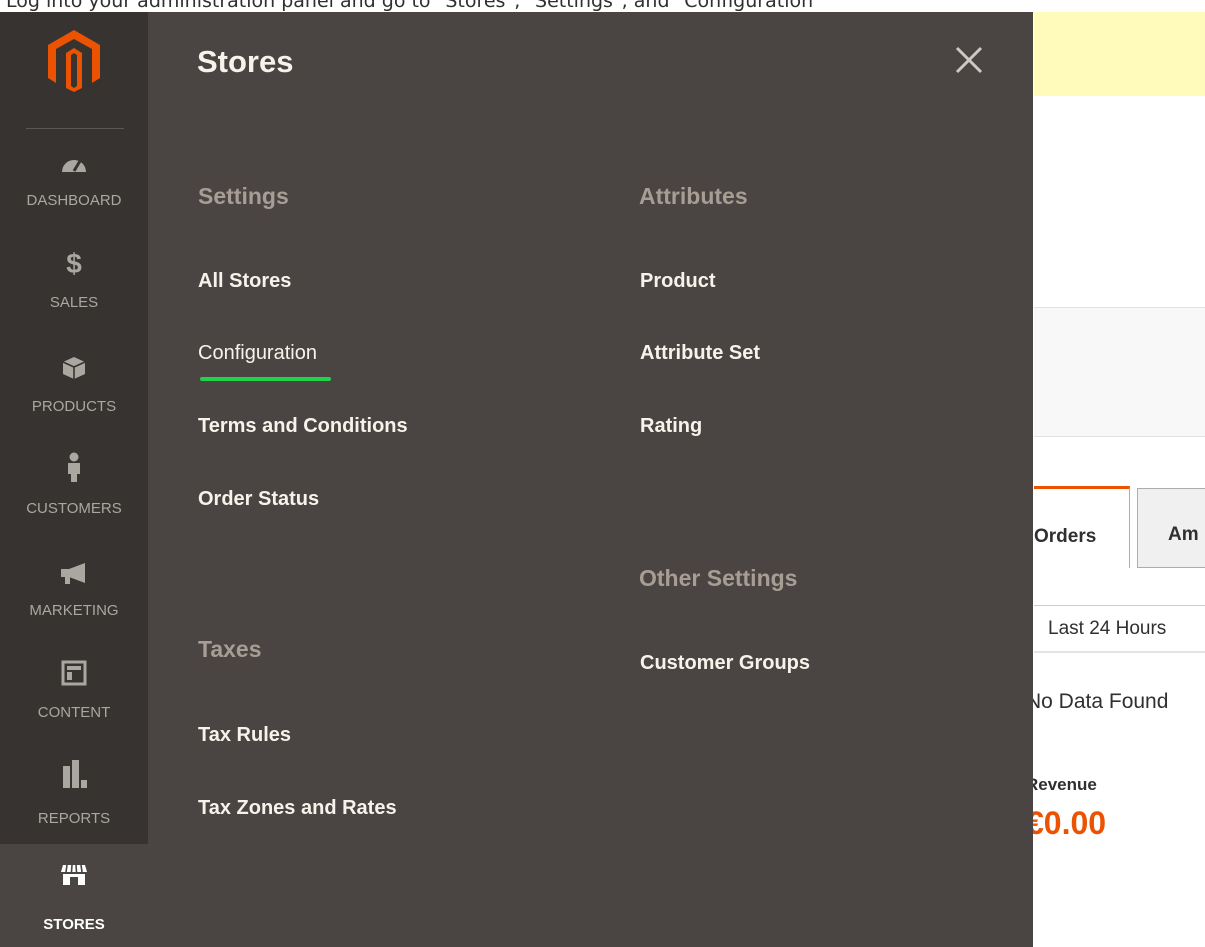 The height and width of the screenshot is (947, 1205). Describe the element at coordinates (297, 808) in the screenshot. I see `menu-tax-zones-and-rates: Tax Zones and Rates` at that location.